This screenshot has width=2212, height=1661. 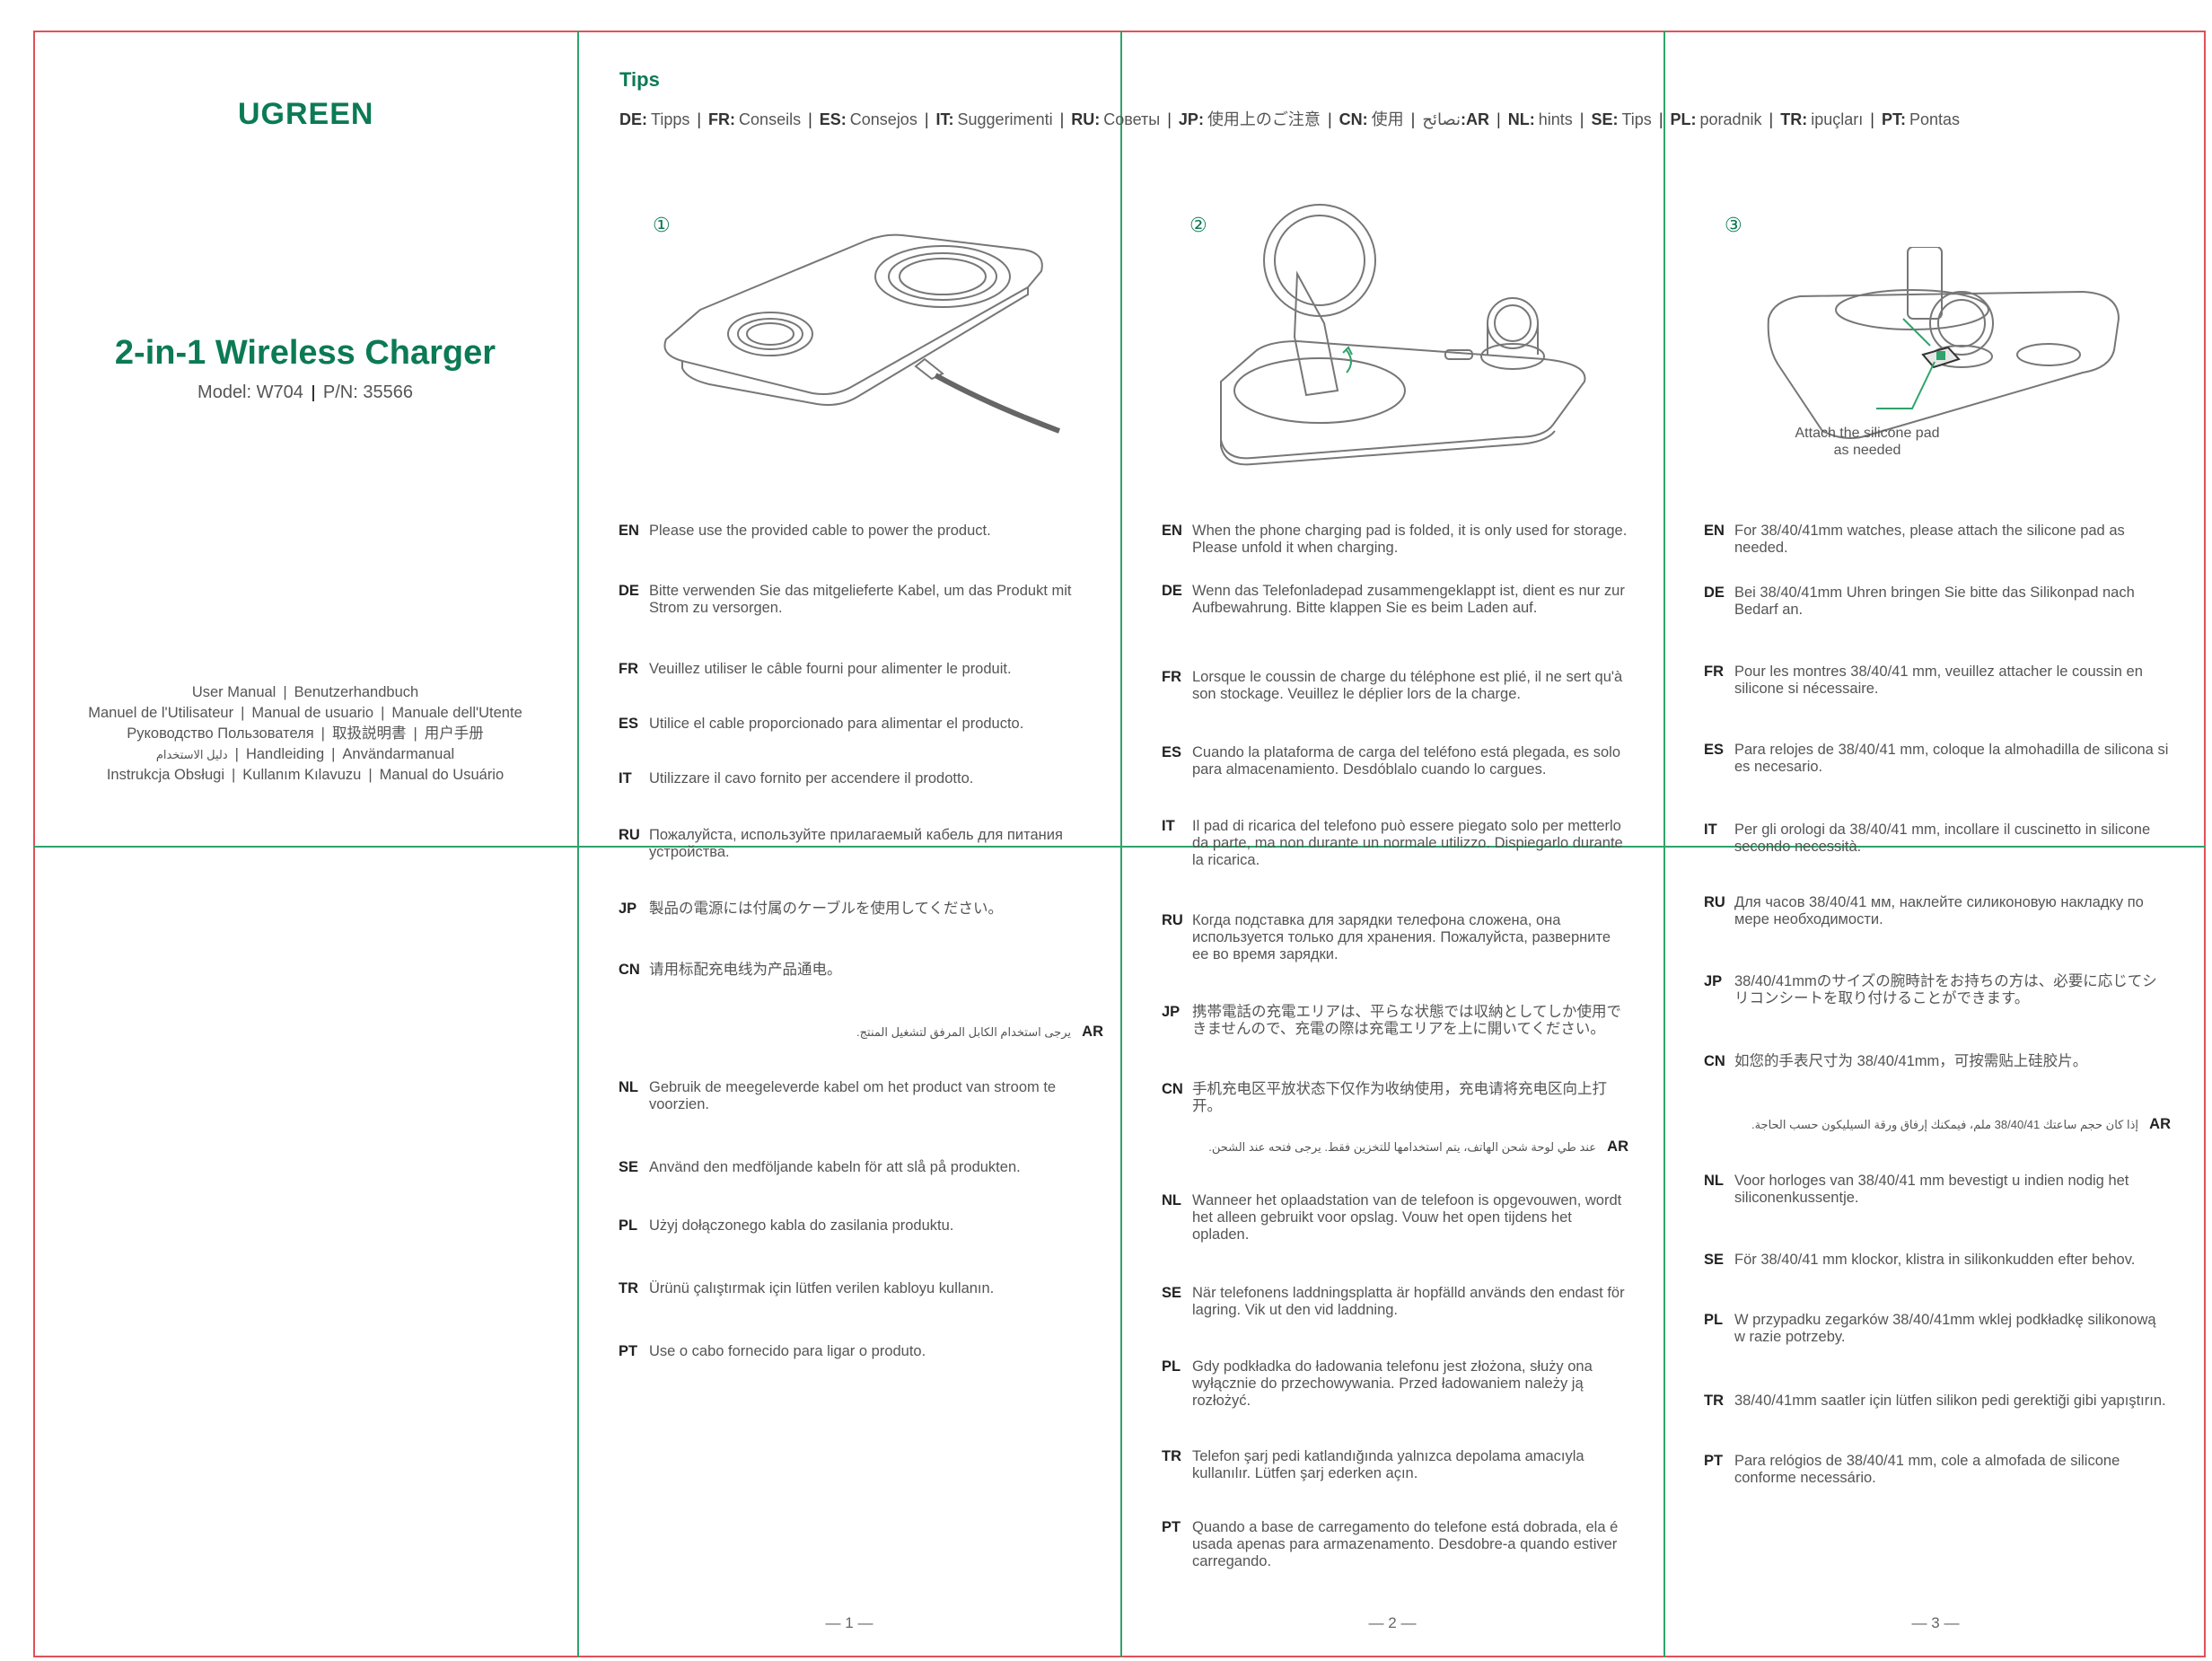 What do you see at coordinates (1455, 119) in the screenshot?
I see `tips-language-item: نصائح:AR` at bounding box center [1455, 119].